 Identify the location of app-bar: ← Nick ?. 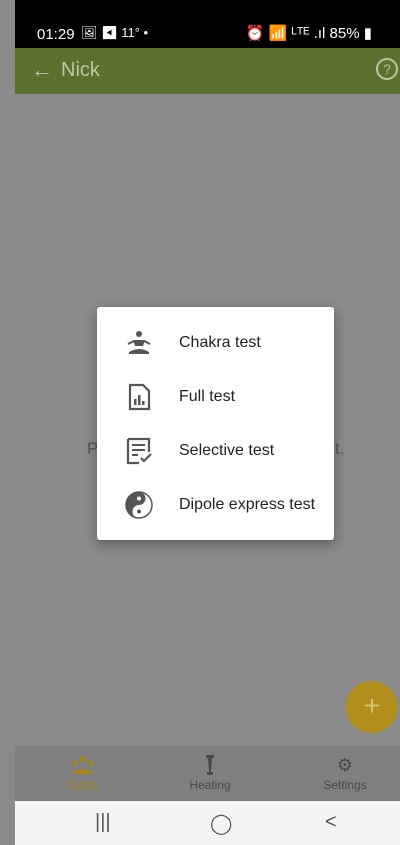
(207, 71).